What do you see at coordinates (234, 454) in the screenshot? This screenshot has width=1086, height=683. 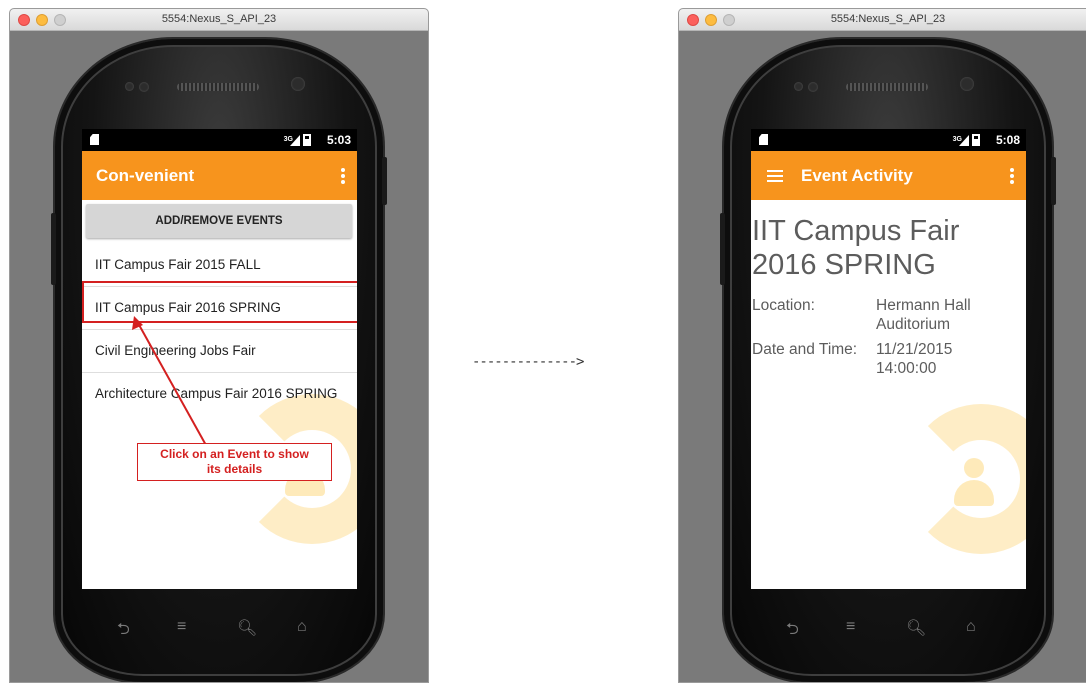 I see `callout-text-line1: Click on an Event to show` at bounding box center [234, 454].